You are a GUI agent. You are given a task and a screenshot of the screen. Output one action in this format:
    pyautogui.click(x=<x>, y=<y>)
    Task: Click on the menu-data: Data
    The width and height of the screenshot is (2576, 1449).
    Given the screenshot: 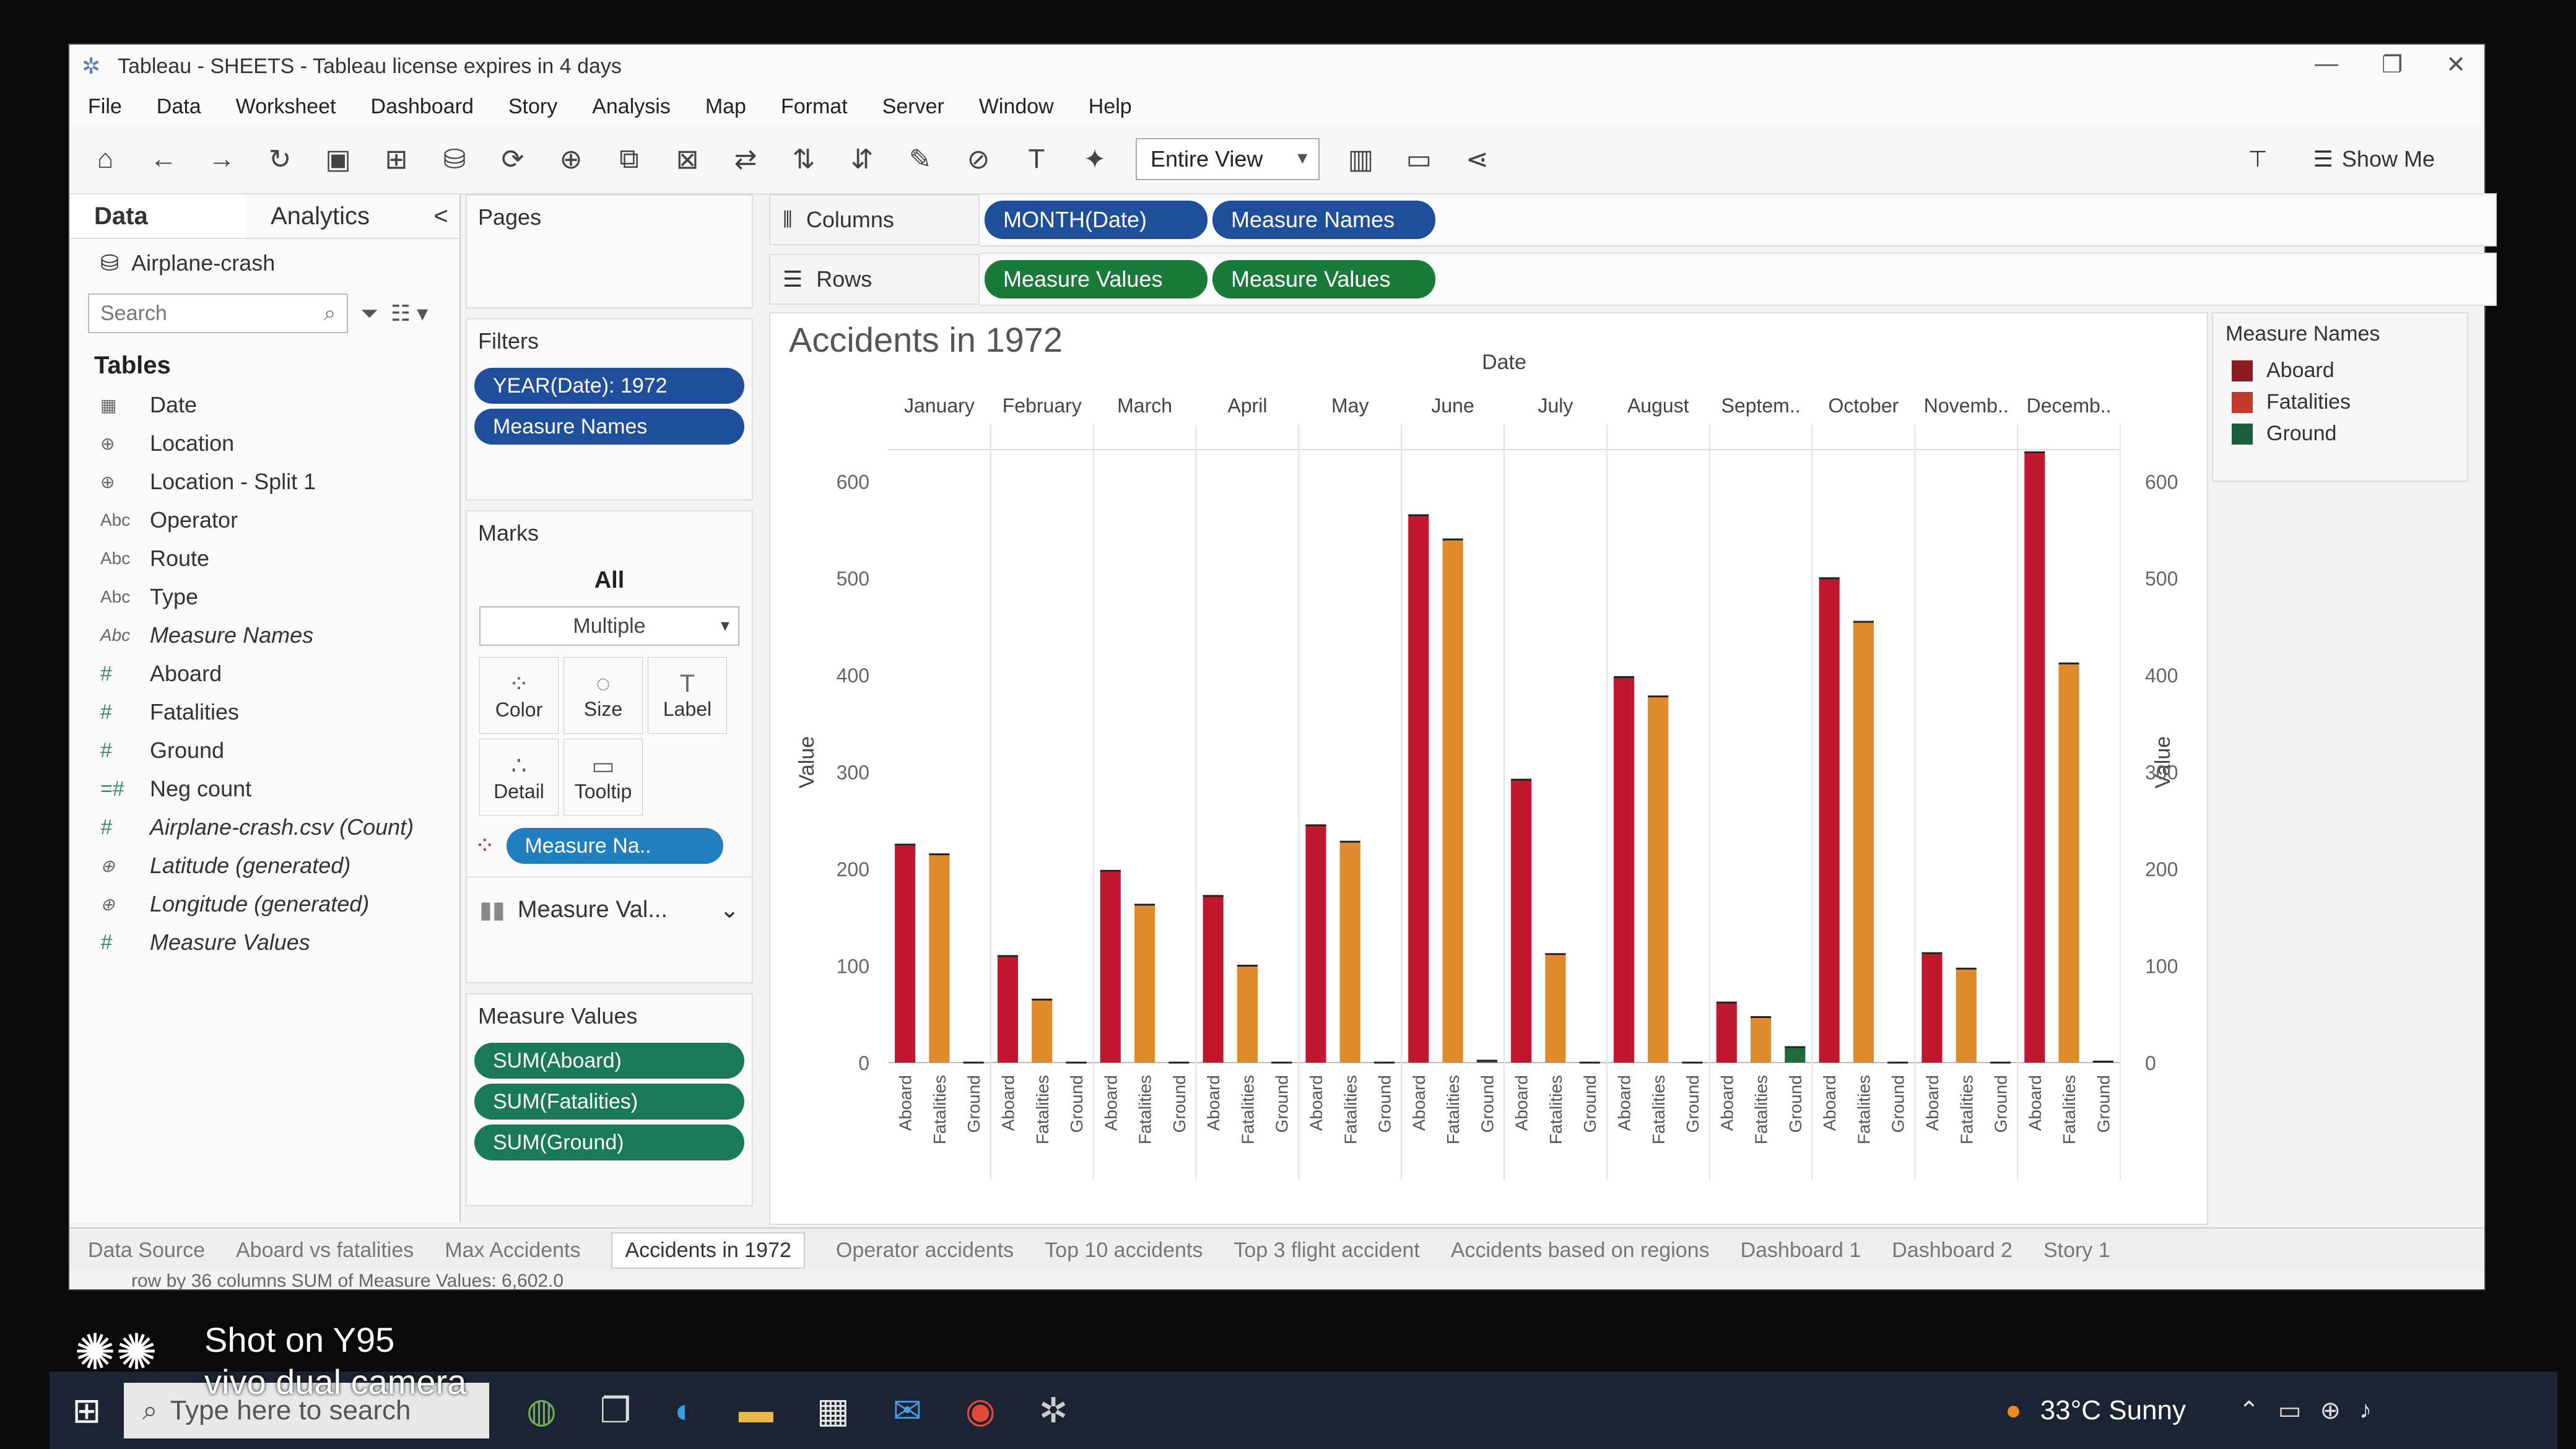 What is the action you would take?
    pyautogui.click(x=179, y=107)
    